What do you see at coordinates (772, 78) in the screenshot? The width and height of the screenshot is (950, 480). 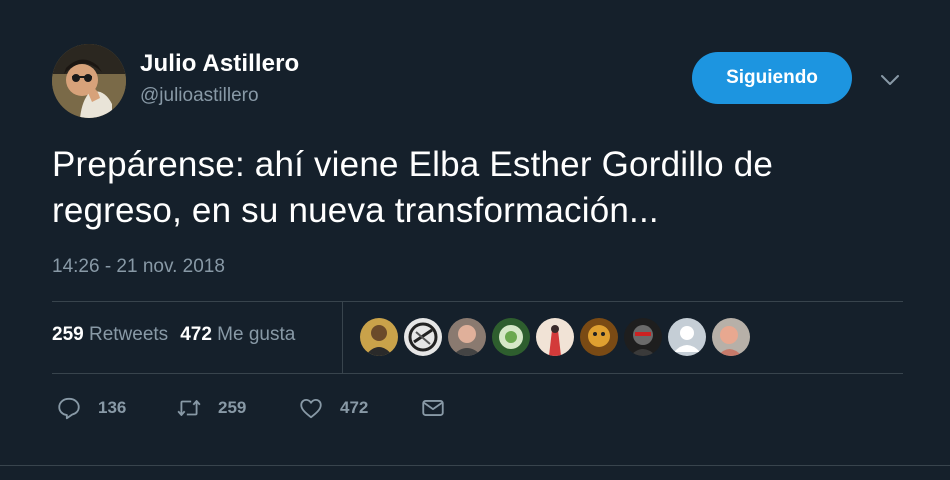 I see `following-button: Siguiendo` at bounding box center [772, 78].